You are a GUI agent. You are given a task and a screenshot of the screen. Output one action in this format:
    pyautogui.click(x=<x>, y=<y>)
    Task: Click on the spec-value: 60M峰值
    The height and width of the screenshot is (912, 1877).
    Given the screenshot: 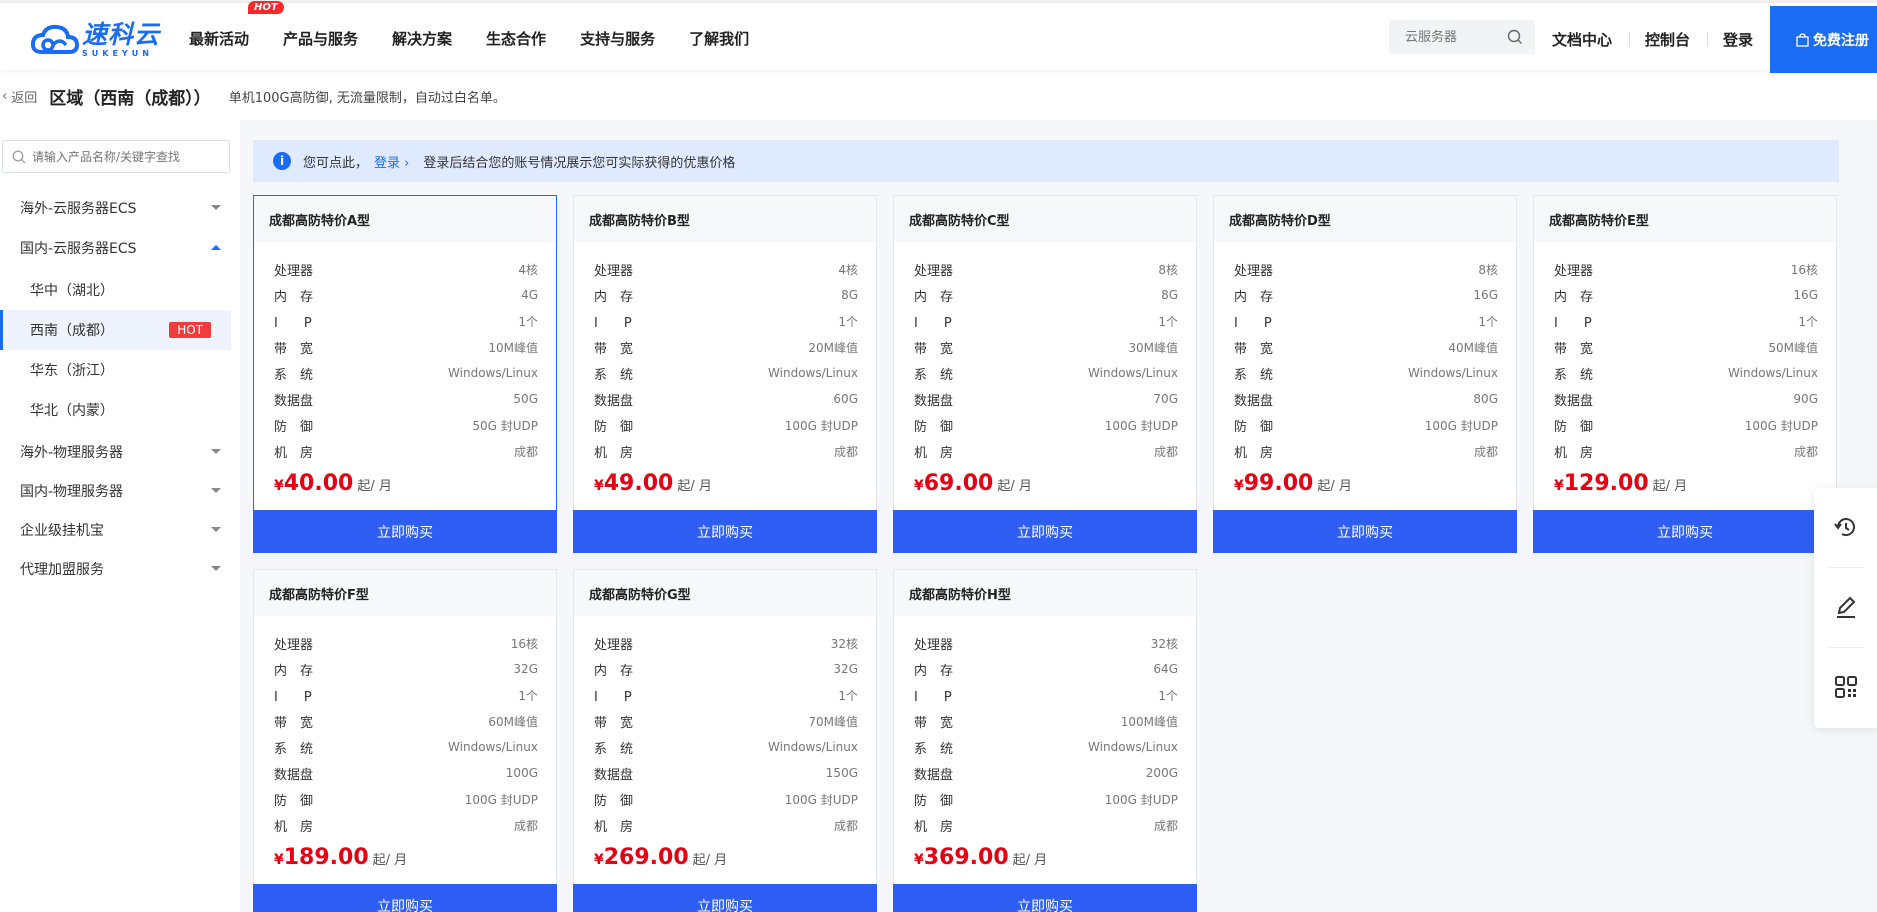 What is the action you would take?
    pyautogui.click(x=513, y=721)
    